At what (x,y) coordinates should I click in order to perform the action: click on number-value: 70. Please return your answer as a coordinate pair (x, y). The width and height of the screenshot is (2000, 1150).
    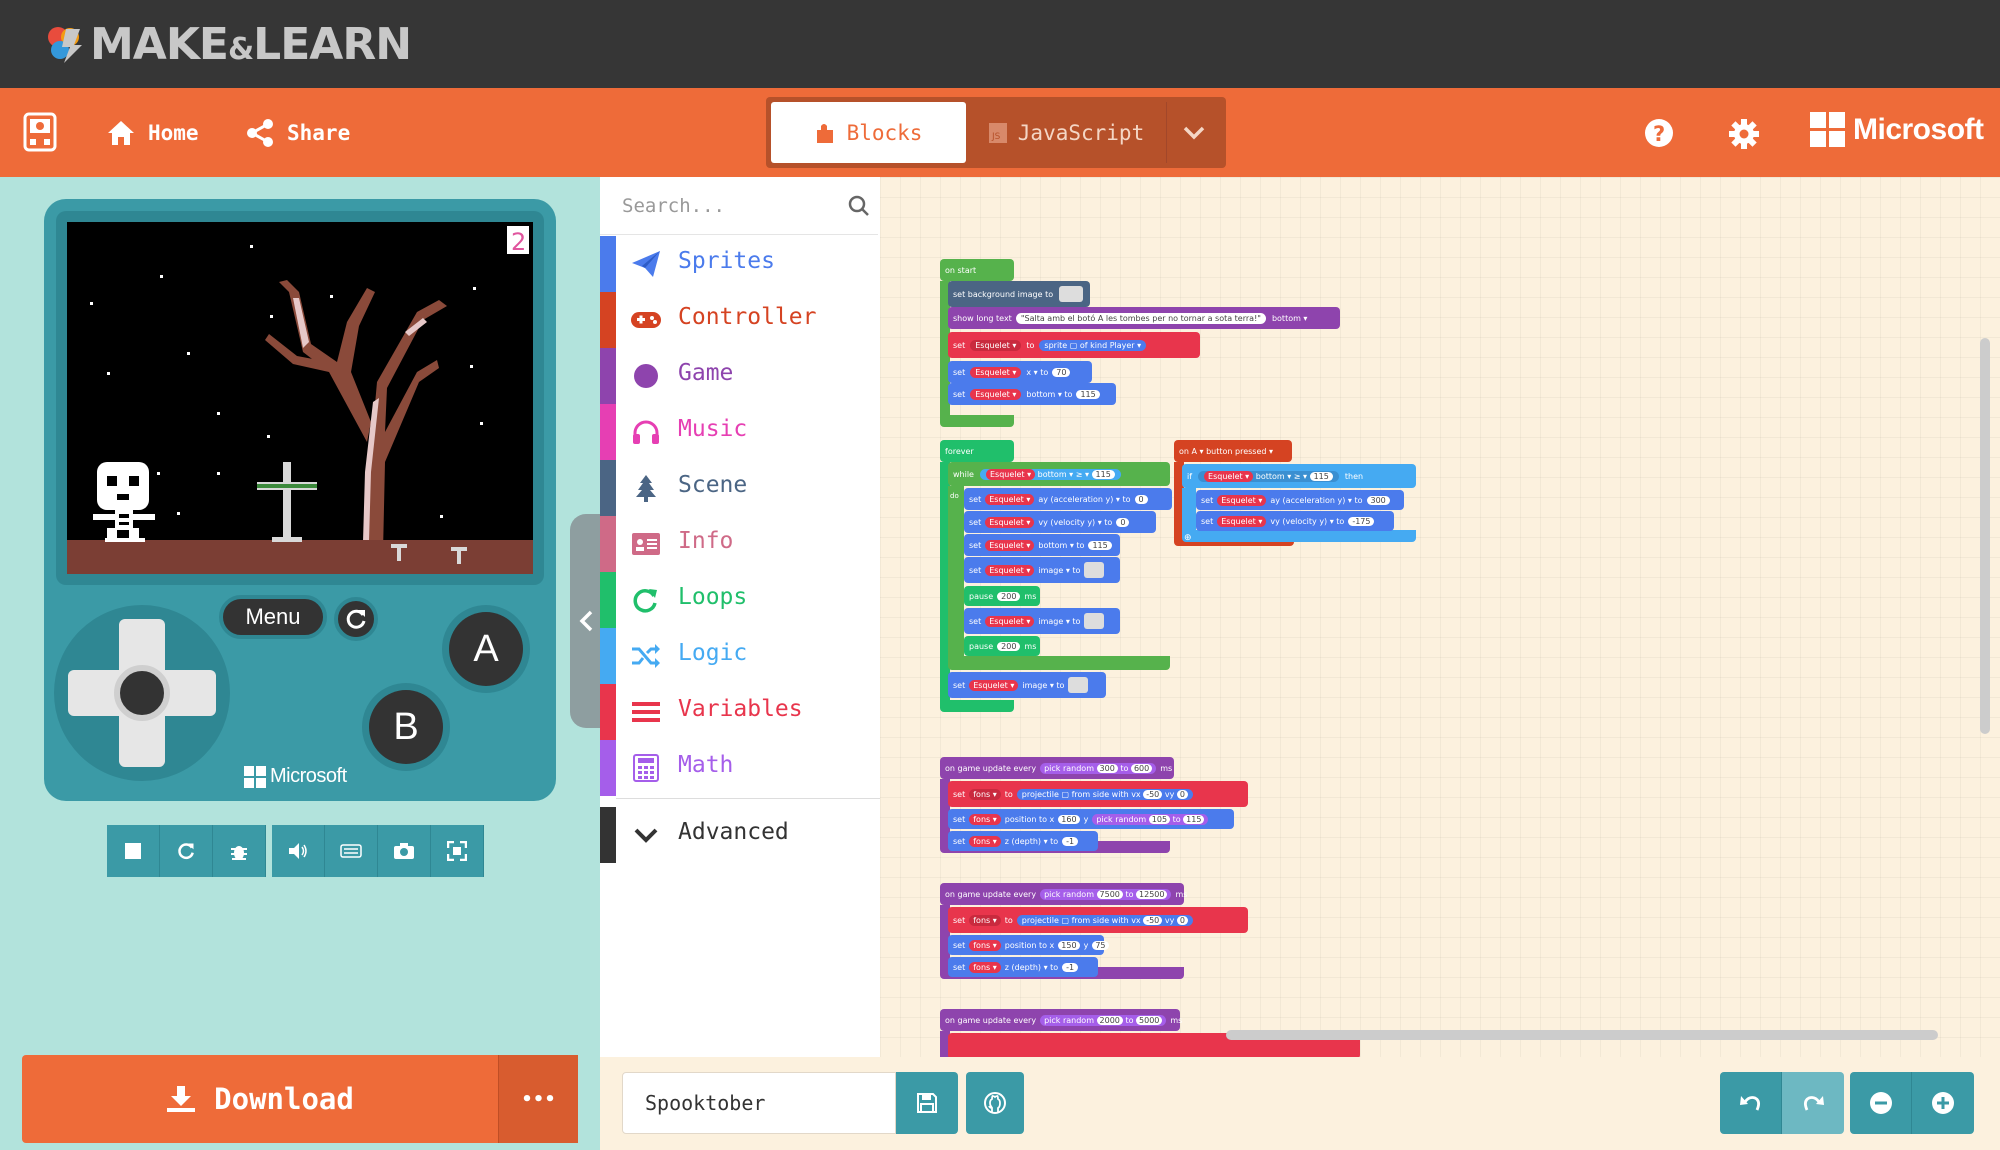
    Looking at the image, I should click on (1061, 372).